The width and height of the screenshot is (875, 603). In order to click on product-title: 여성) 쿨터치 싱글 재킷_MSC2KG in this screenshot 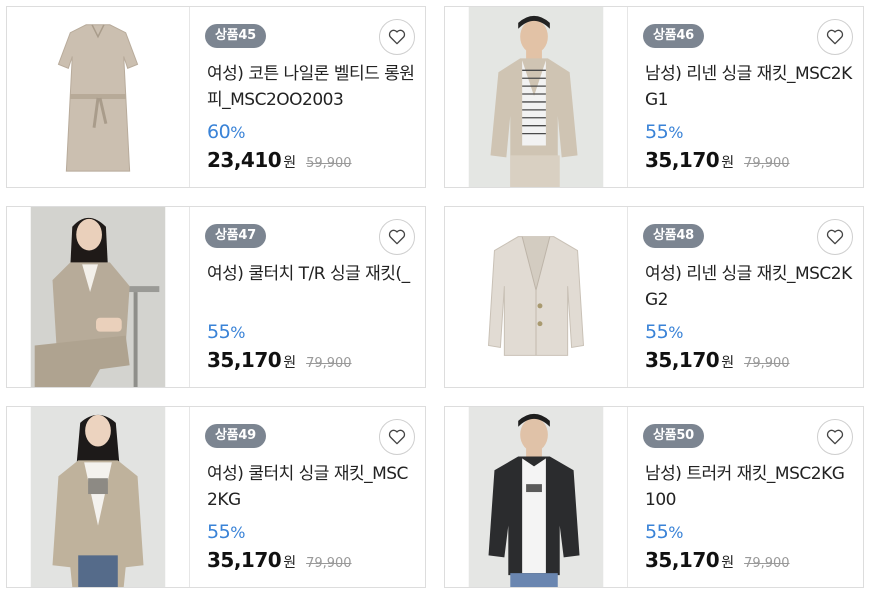, I will do `click(311, 487)`.